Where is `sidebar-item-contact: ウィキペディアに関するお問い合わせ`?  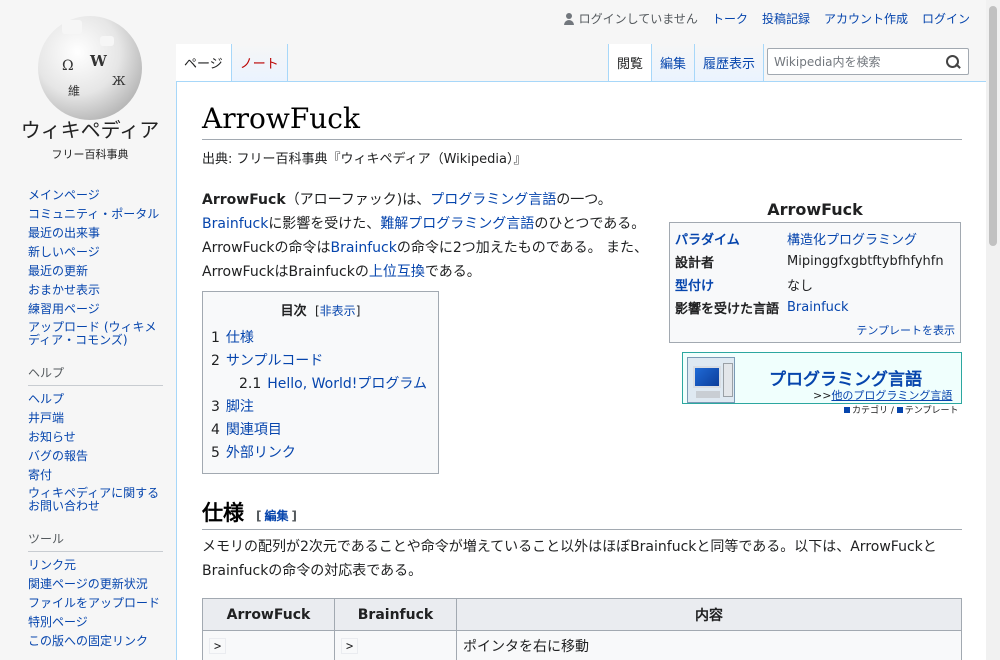 sidebar-item-contact: ウィキペディアに関するお問い合わせ is located at coordinates (95, 500).